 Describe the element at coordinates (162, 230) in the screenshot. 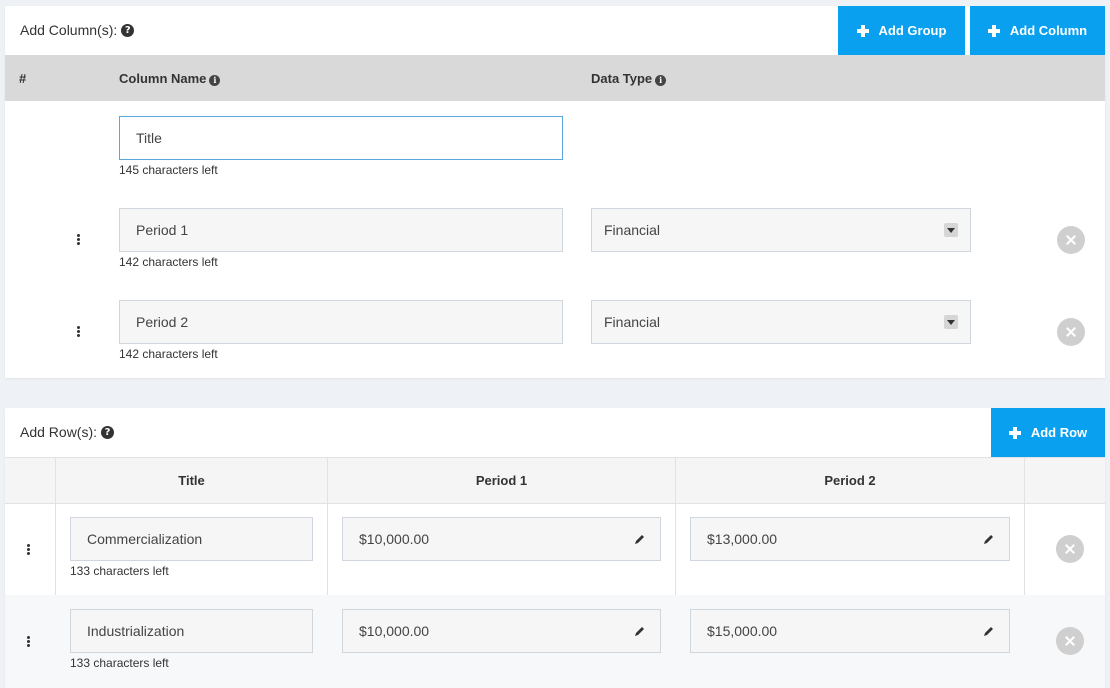

I see `column-name-value: Period 1` at that location.